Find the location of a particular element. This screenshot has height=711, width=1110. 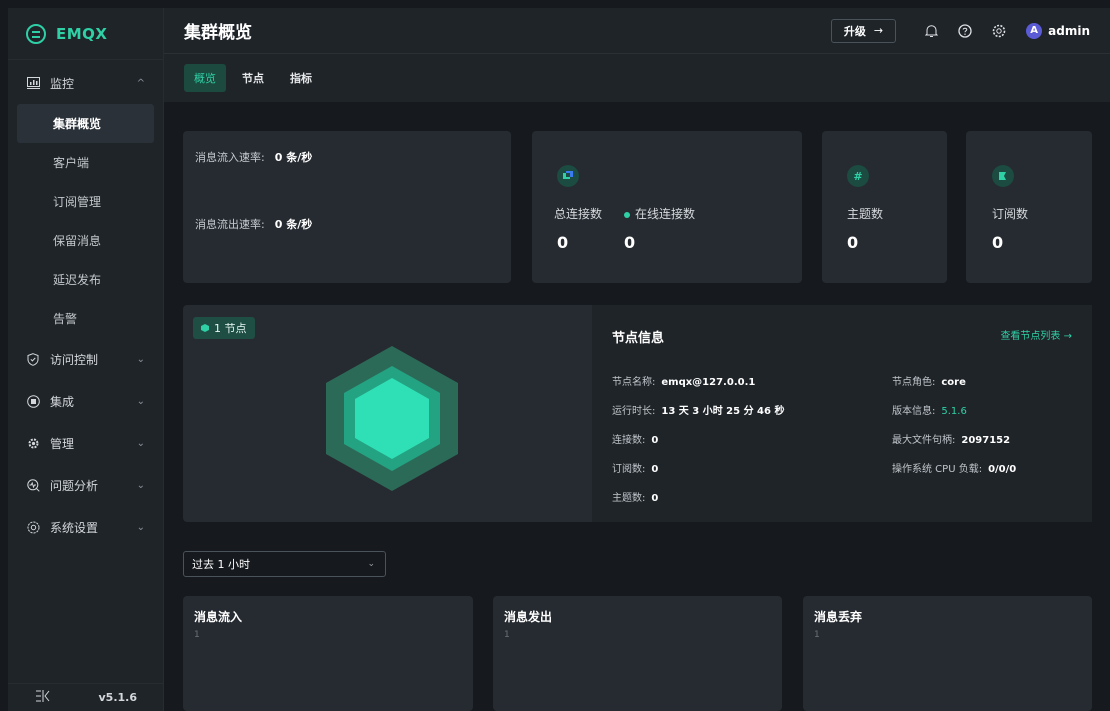

sidebar-item-delayed: 延迟发布 is located at coordinates (85, 279).